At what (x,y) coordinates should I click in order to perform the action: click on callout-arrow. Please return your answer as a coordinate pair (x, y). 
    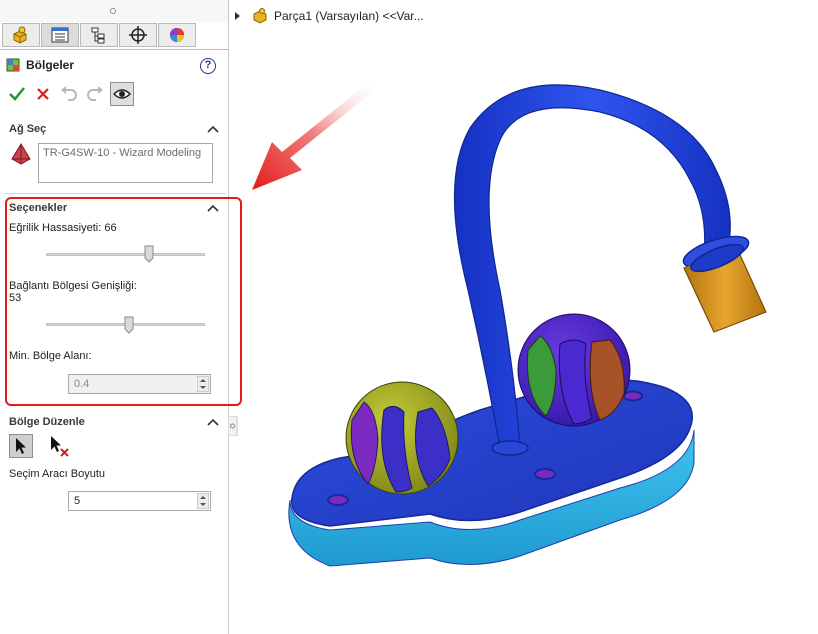
    Looking at the image, I should click on (316, 135).